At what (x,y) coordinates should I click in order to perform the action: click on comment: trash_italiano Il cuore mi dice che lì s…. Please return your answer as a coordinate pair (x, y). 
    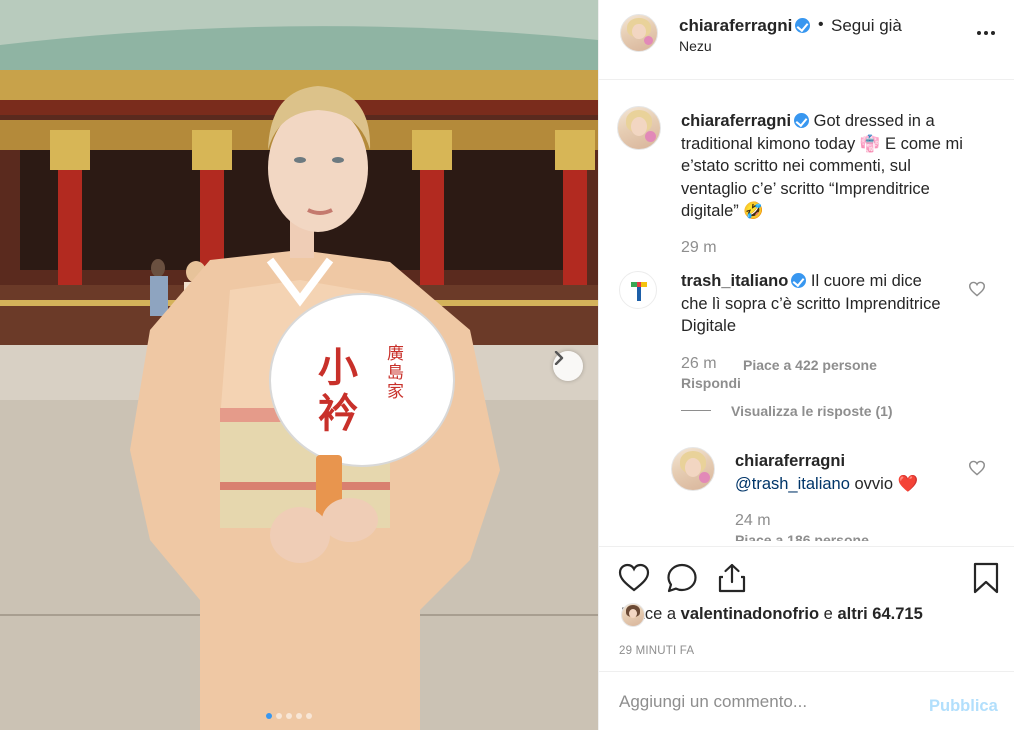
    Looking at the image, I should click on (816, 304).